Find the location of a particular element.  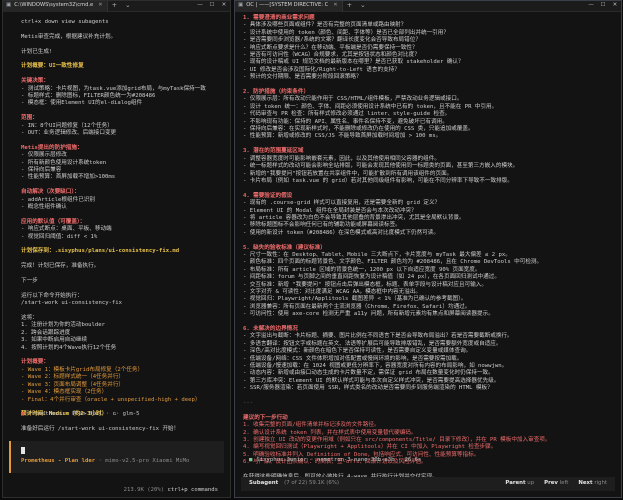

output-line: 计划概要：UI一致性修复 is located at coordinates (52, 66).